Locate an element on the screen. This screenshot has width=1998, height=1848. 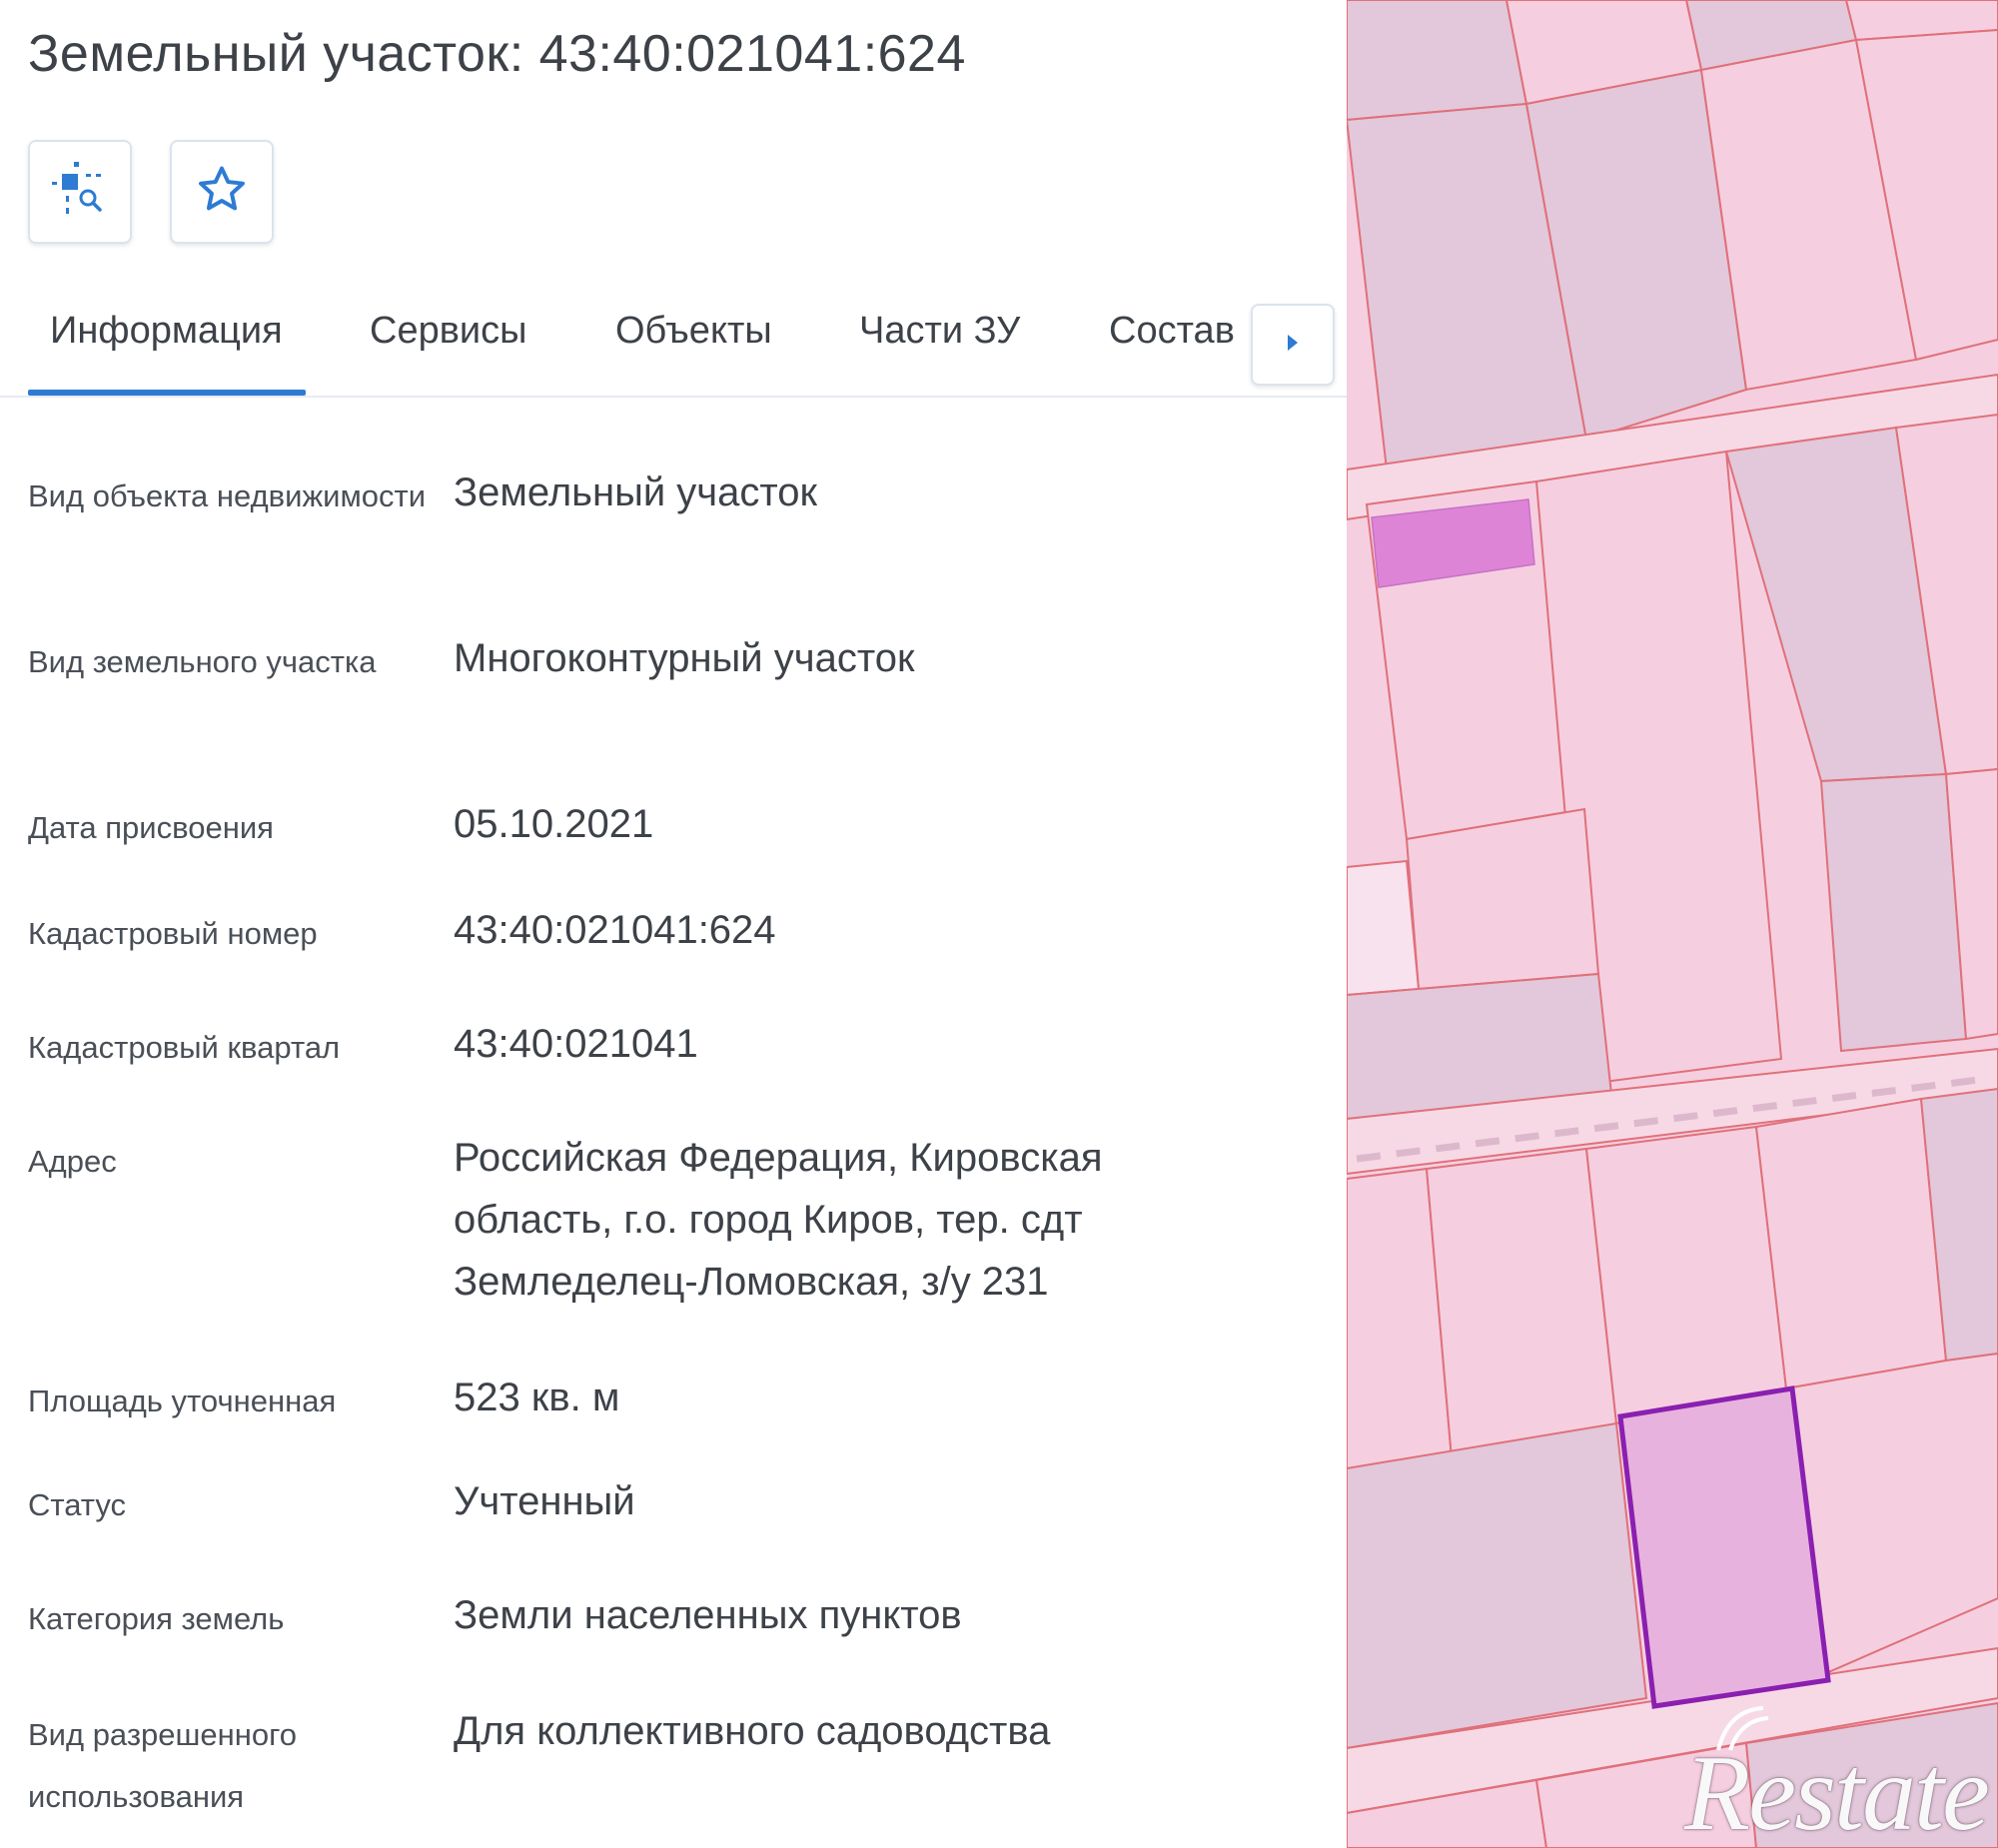
field-label-assignment-date: Дата присвоения is located at coordinates (151, 827).